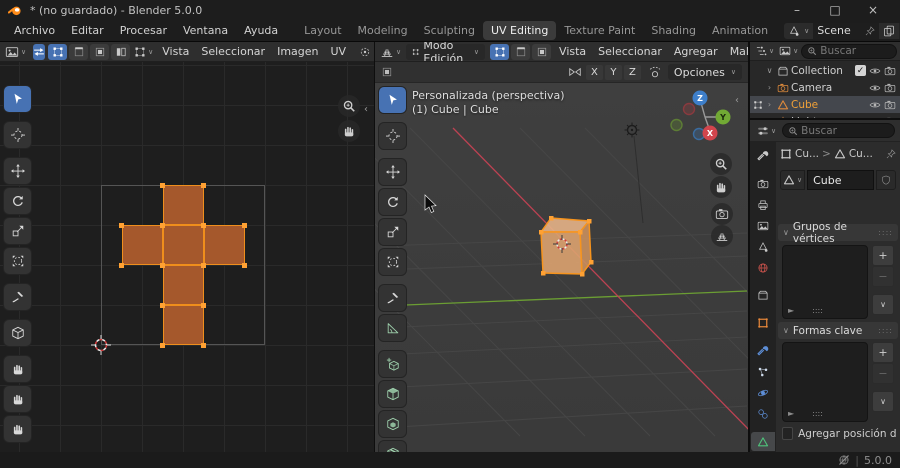 The image size is (900, 468). Describe the element at coordinates (870, 31) in the screenshot. I see `pin-icon` at that location.